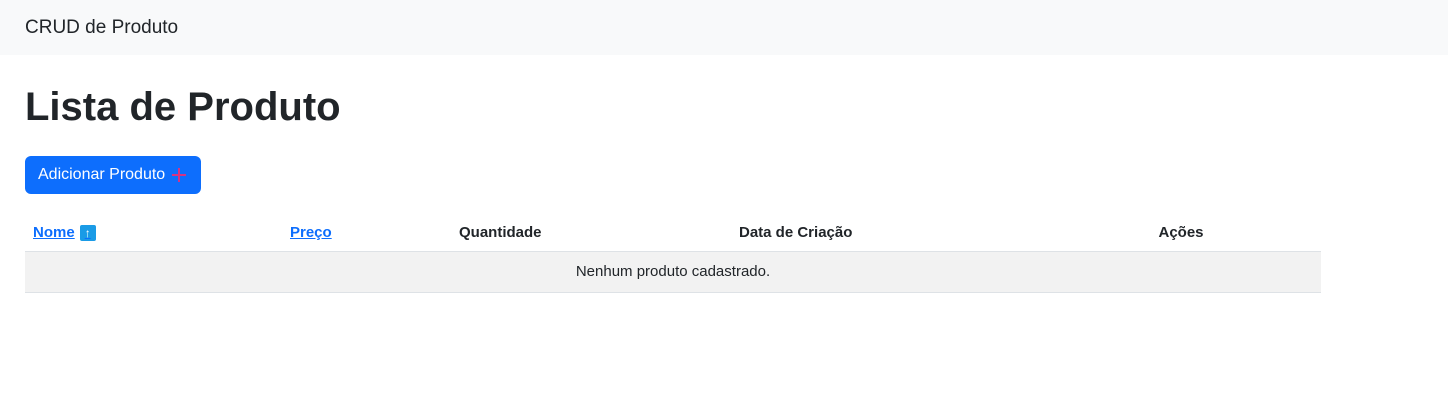 This screenshot has height=403, width=1448. I want to click on sort-by-preco-link: Preço, so click(311, 232).